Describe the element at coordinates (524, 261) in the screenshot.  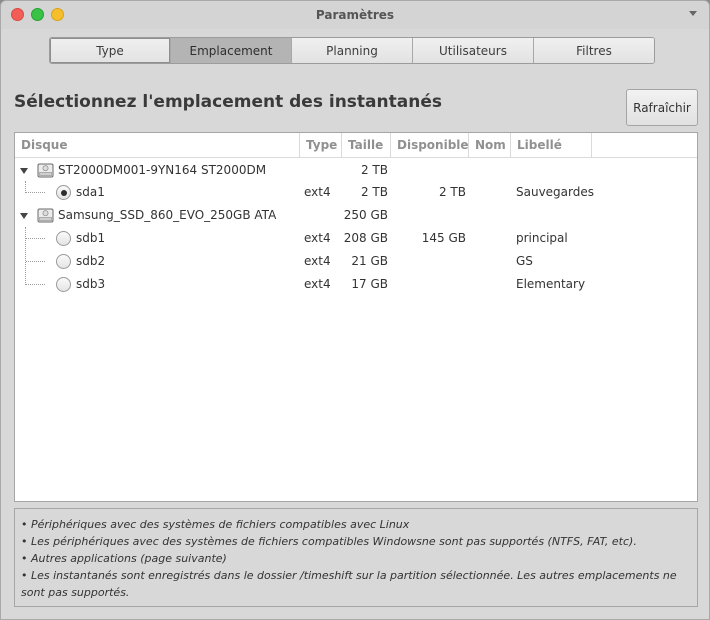
I see `partition-label: GS` at that location.